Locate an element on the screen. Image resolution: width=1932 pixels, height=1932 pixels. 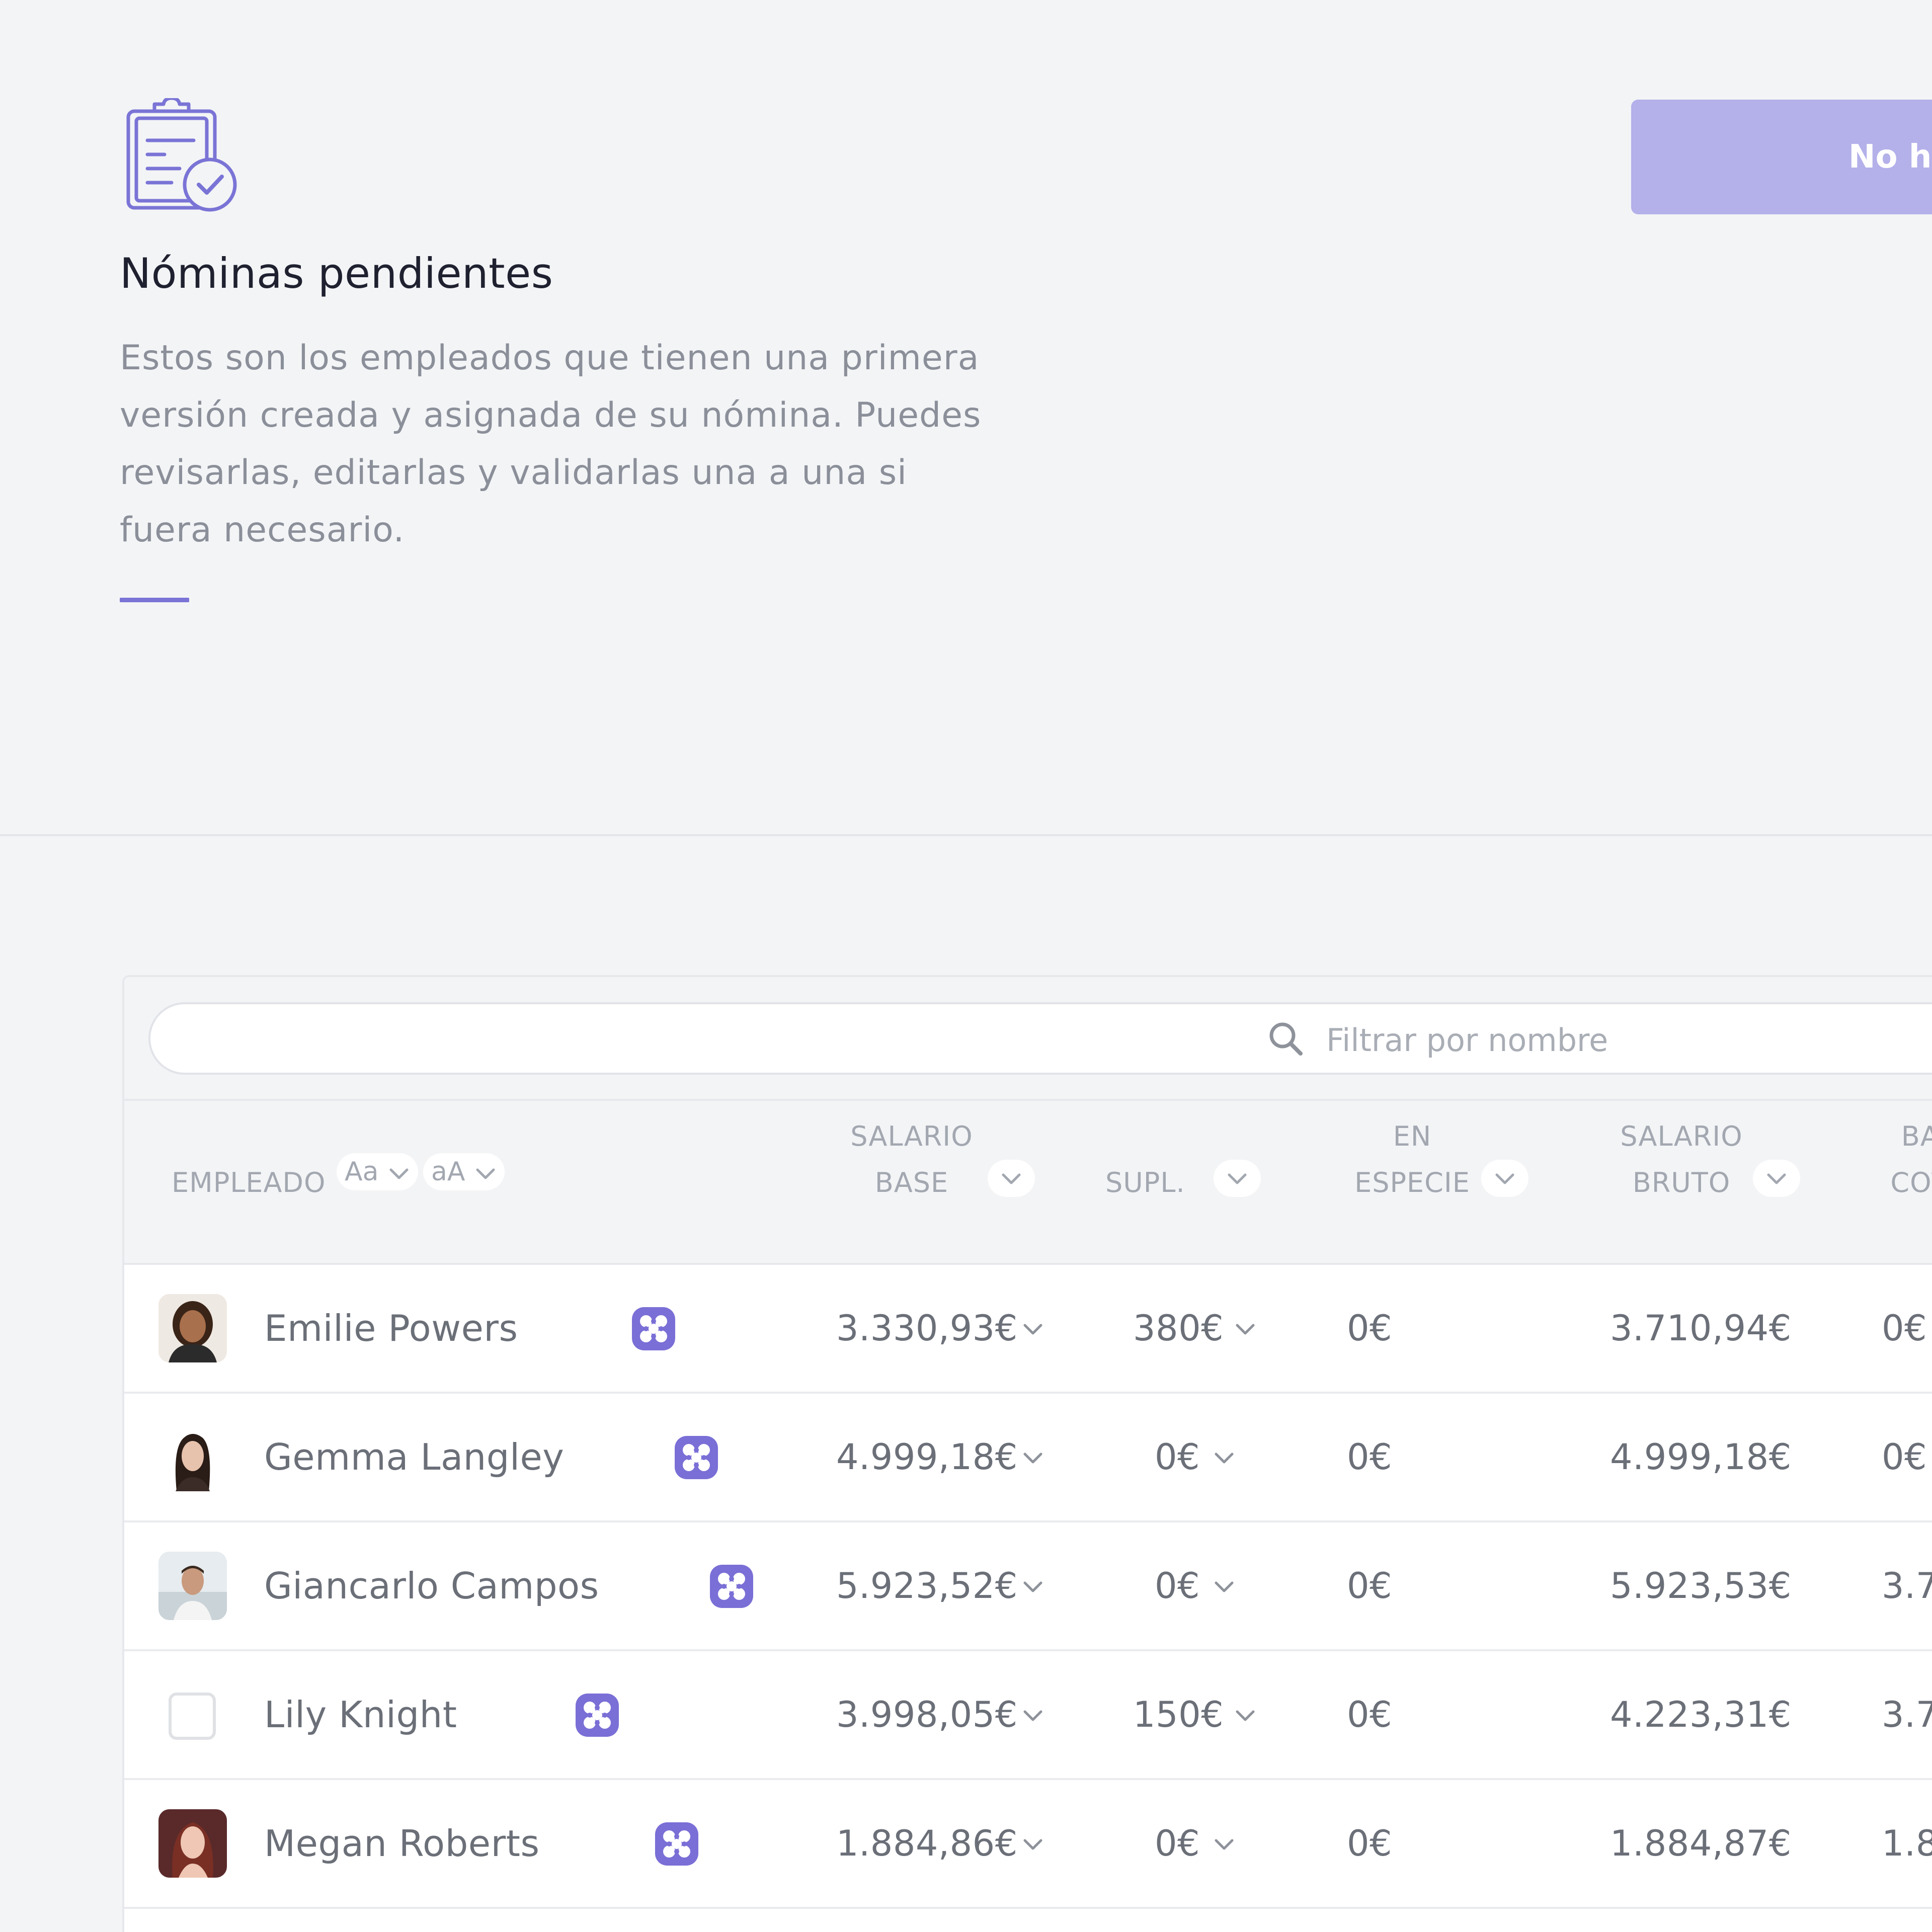
sort-az-label: Aa is located at coordinates (362, 1172).